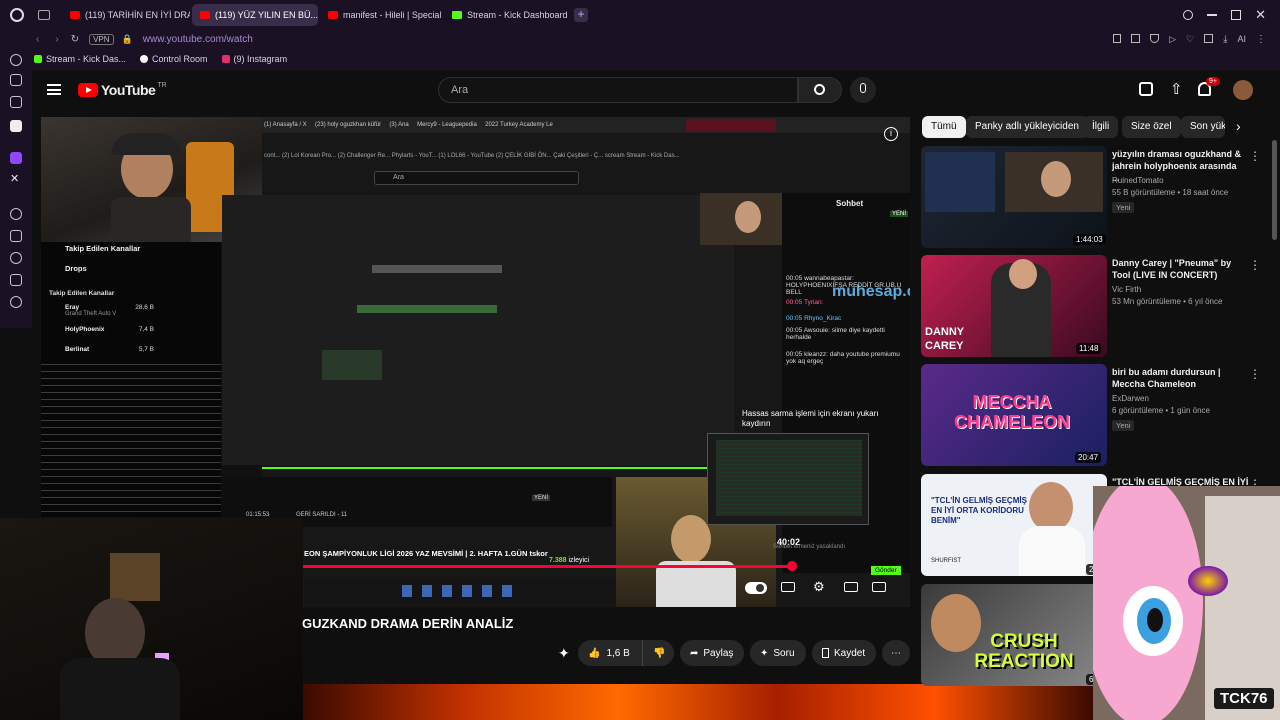  Describe the element at coordinates (16, 126) in the screenshot. I see `medium-icon` at that location.